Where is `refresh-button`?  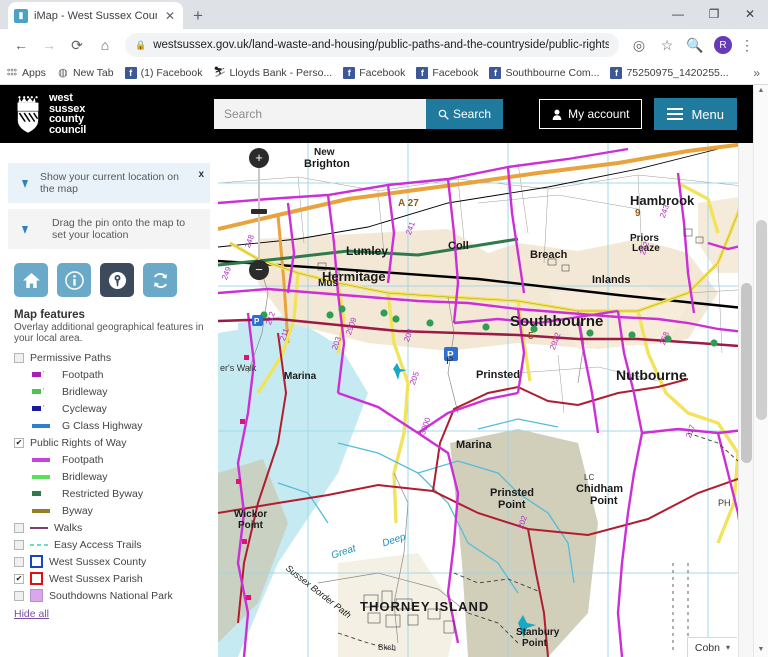
refresh-button is located at coordinates (160, 280).